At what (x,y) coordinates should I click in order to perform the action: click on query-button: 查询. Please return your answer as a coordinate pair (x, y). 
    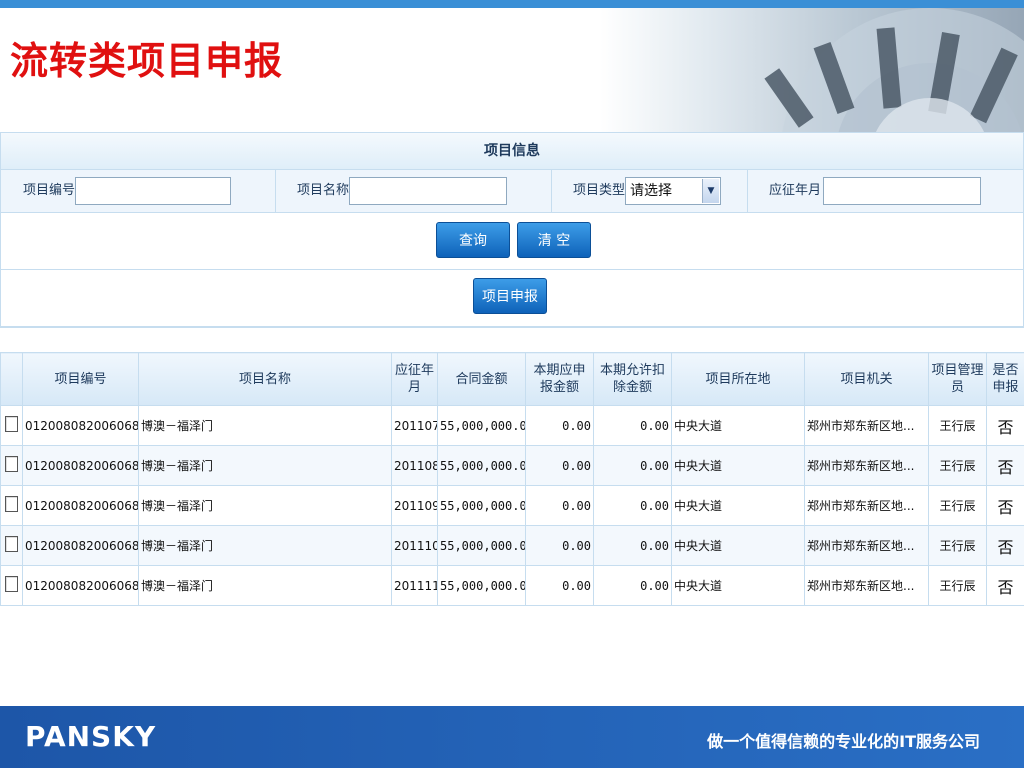
    Looking at the image, I should click on (473, 240).